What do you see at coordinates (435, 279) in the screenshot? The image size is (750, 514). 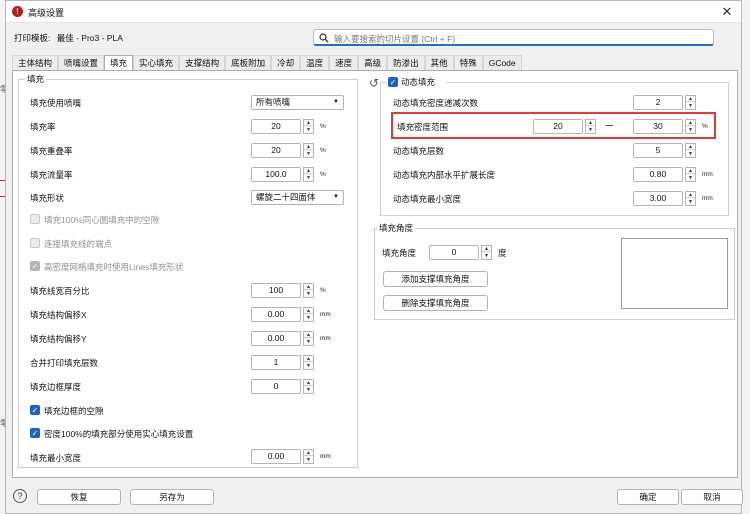 I see `add-angle-button: 添加支撑填充角度` at bounding box center [435, 279].